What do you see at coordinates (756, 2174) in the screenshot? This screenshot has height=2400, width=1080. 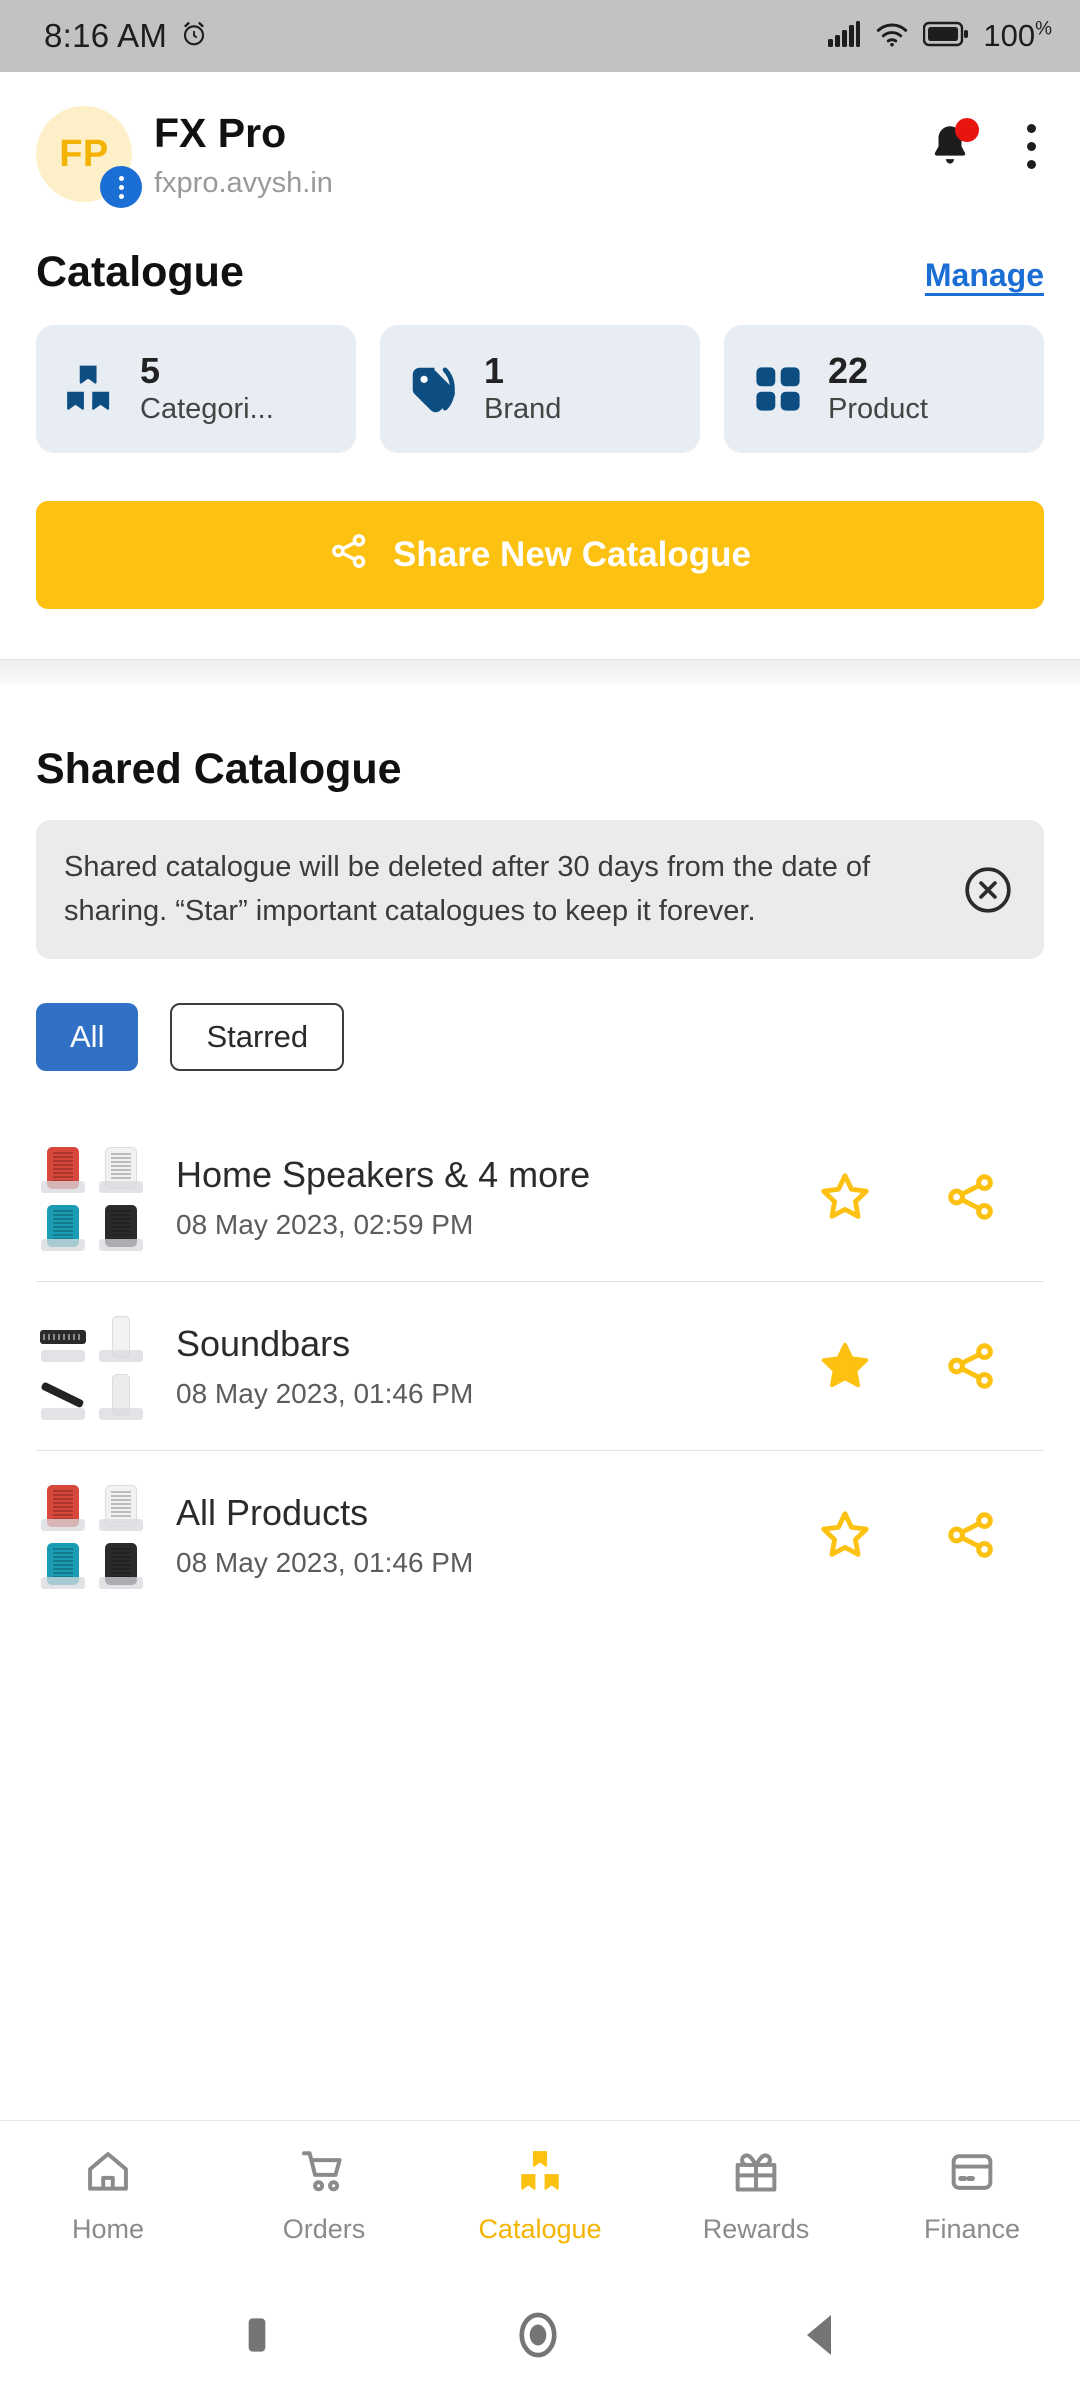 I see `gift-icon` at bounding box center [756, 2174].